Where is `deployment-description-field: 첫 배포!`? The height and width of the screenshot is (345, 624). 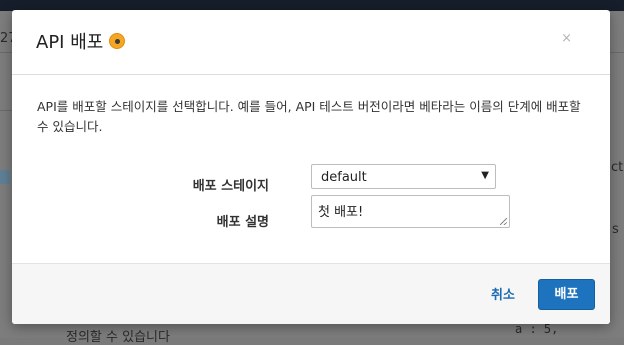 deployment-description-field: 첫 배포! is located at coordinates (410, 211).